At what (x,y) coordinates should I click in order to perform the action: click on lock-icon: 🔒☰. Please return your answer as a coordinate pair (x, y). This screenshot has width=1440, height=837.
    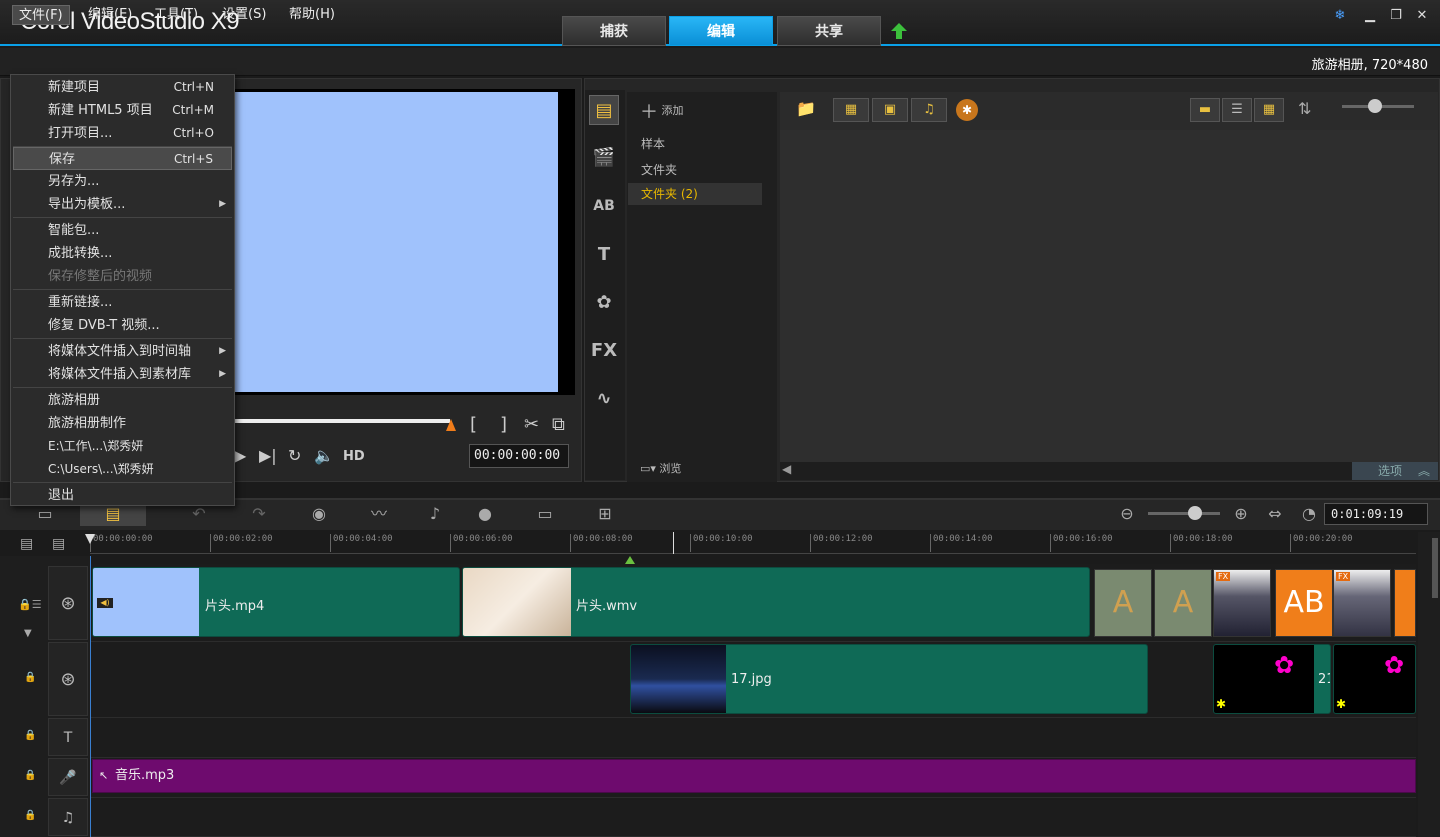
    Looking at the image, I should click on (30, 604).